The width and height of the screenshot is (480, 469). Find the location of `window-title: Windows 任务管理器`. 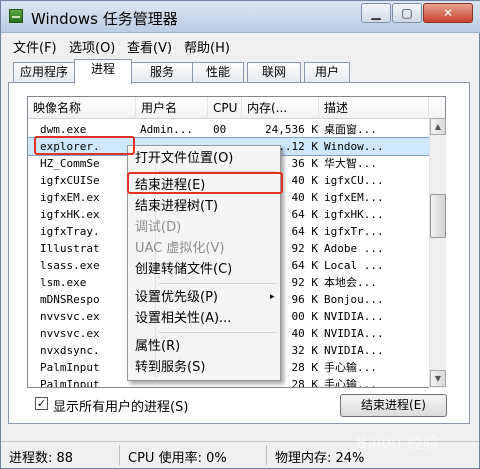

window-title: Windows 任务管理器 is located at coordinates (104, 19).